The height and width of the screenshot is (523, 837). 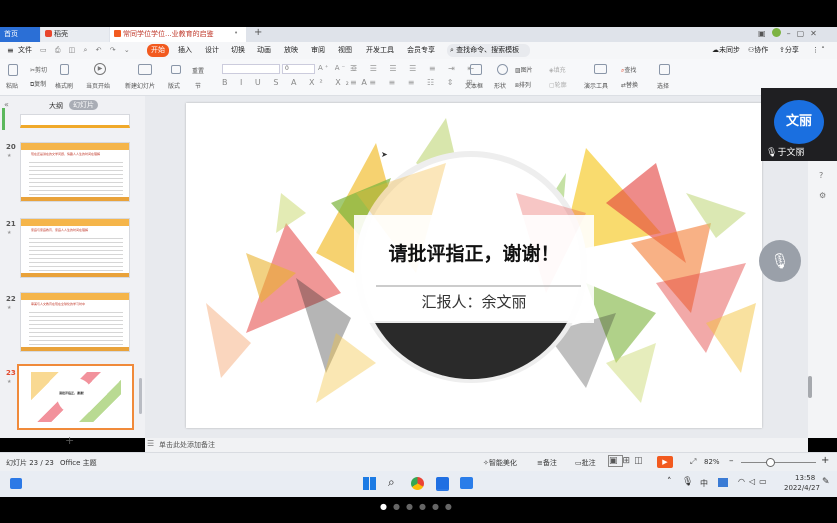 What do you see at coordinates (421, 50) in the screenshot?
I see `menu-member: 会员专享` at bounding box center [421, 50].